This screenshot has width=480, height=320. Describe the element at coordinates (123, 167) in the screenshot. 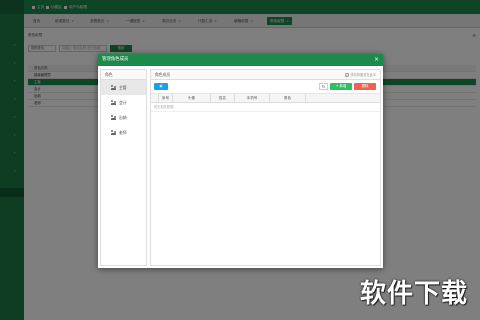

I see `role-list-panel: 角色 主管 会计 出纳 老师` at that location.